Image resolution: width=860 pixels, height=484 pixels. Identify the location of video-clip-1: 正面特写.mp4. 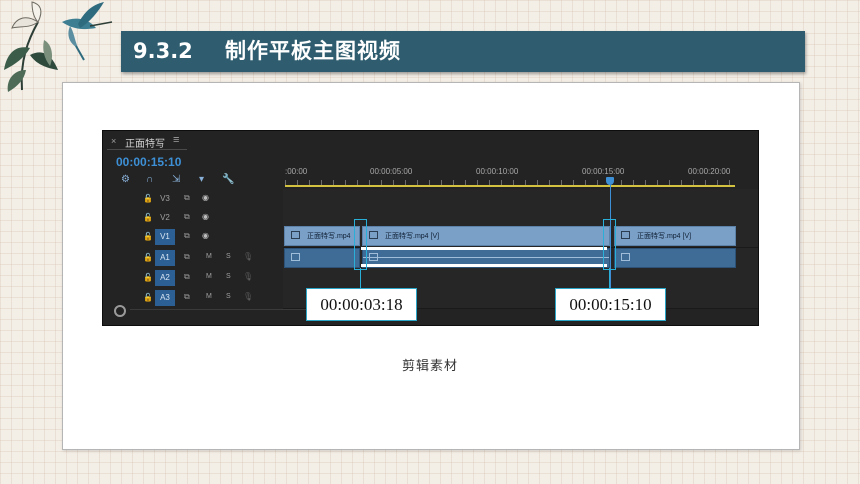
(322, 236).